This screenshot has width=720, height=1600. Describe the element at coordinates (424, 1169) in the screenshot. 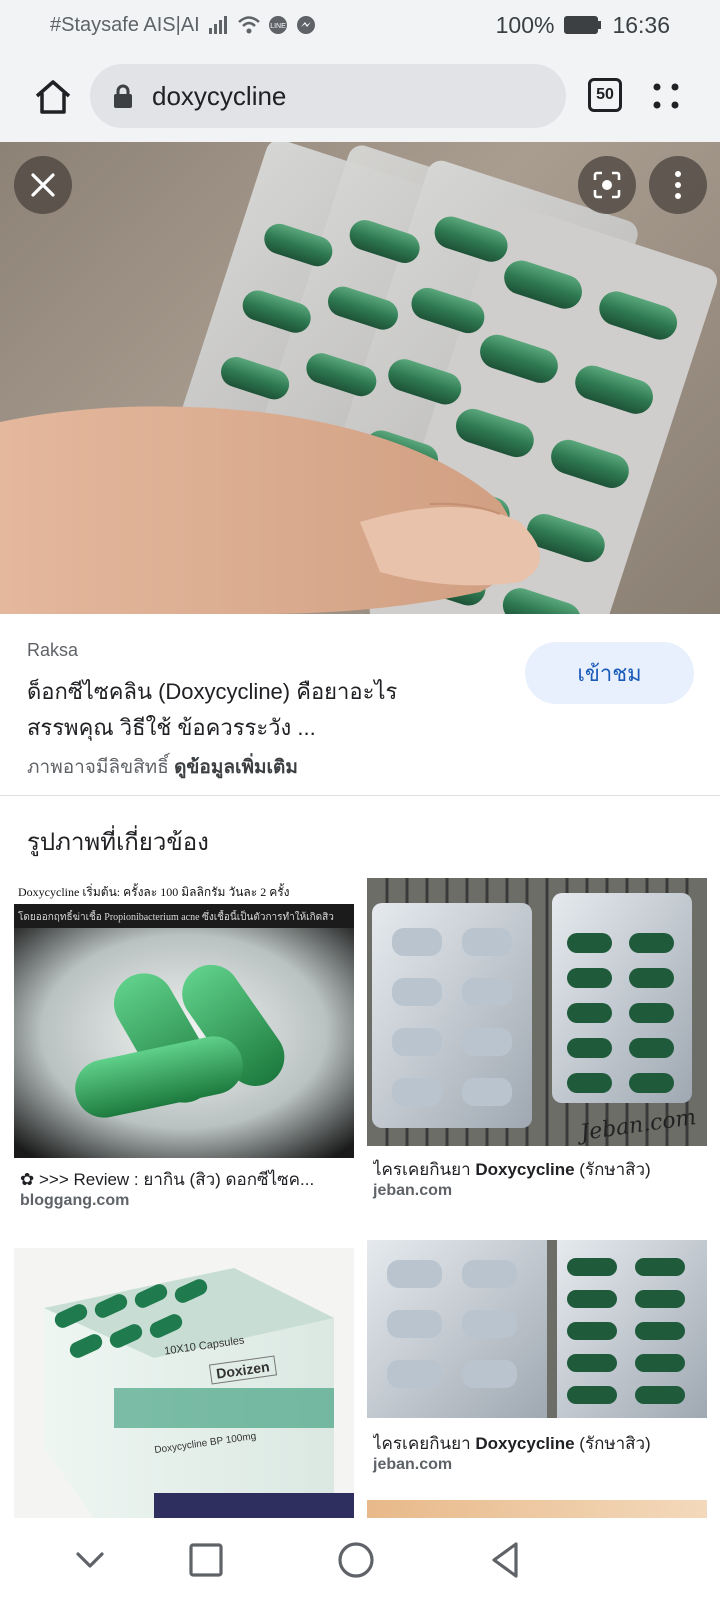

I see `caption-2-plain: ไครเคยกินยา` at that location.